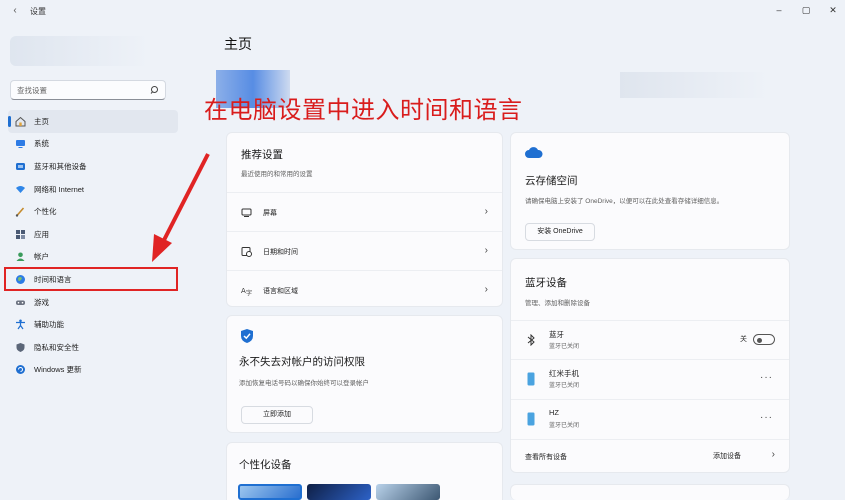 This screenshot has height=500, width=845. I want to click on cloud-icon, so click(534, 152).